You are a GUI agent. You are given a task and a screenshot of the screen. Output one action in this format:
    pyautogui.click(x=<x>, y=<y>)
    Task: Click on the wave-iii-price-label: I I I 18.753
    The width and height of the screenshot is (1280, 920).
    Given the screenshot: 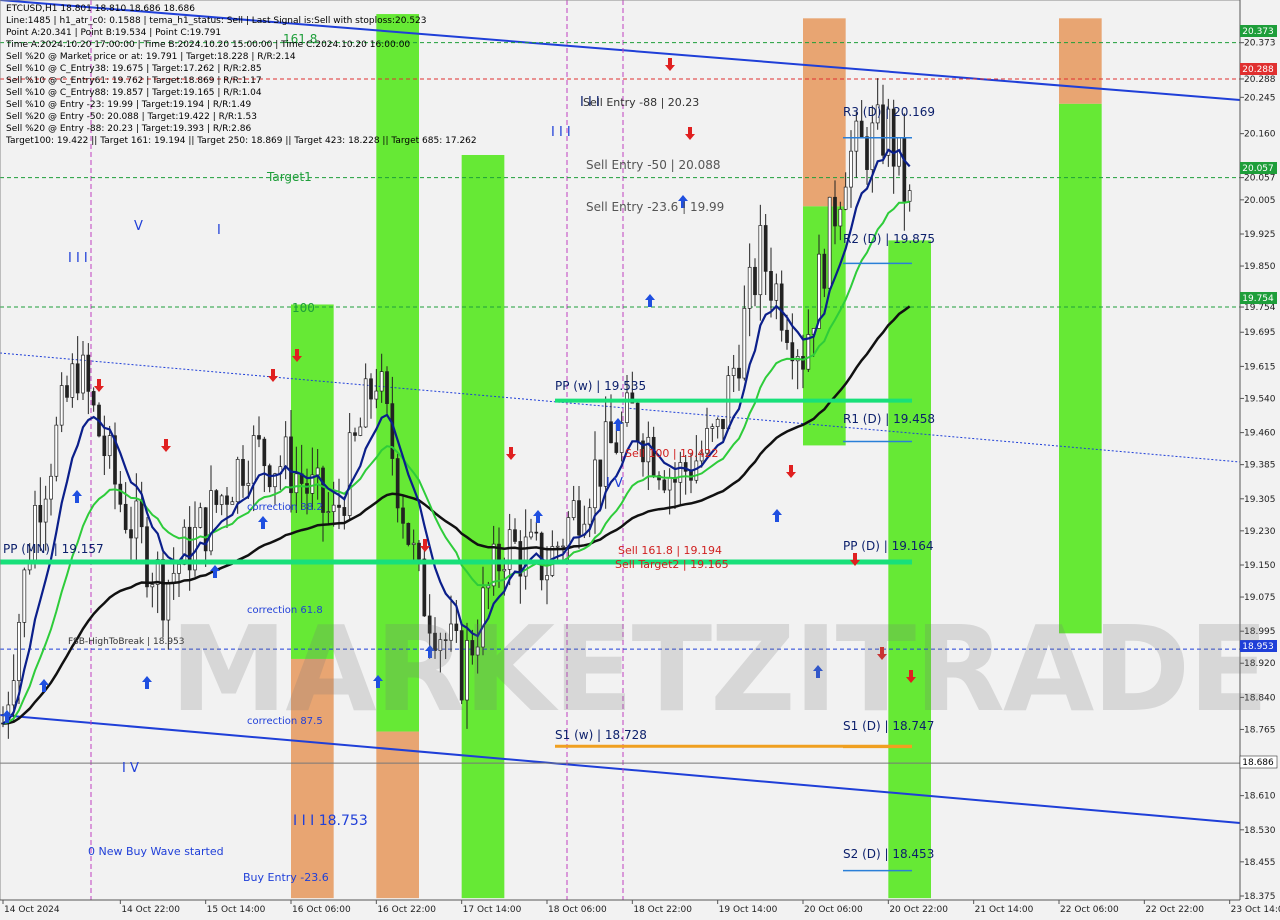 What is the action you would take?
    pyautogui.click(x=330, y=821)
    